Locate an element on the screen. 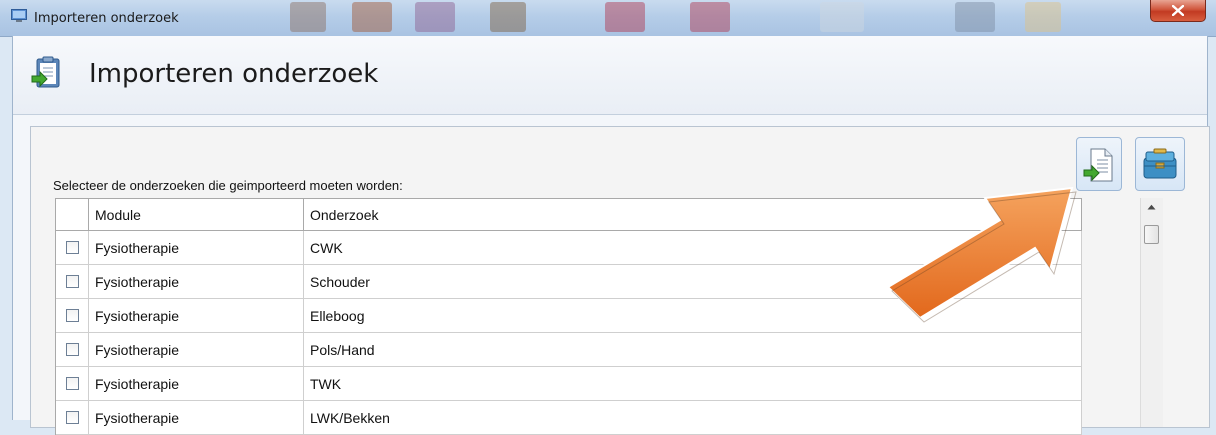 The height and width of the screenshot is (435, 1216). table-row: Fysiotherapie Pols/Hand is located at coordinates (569, 350).